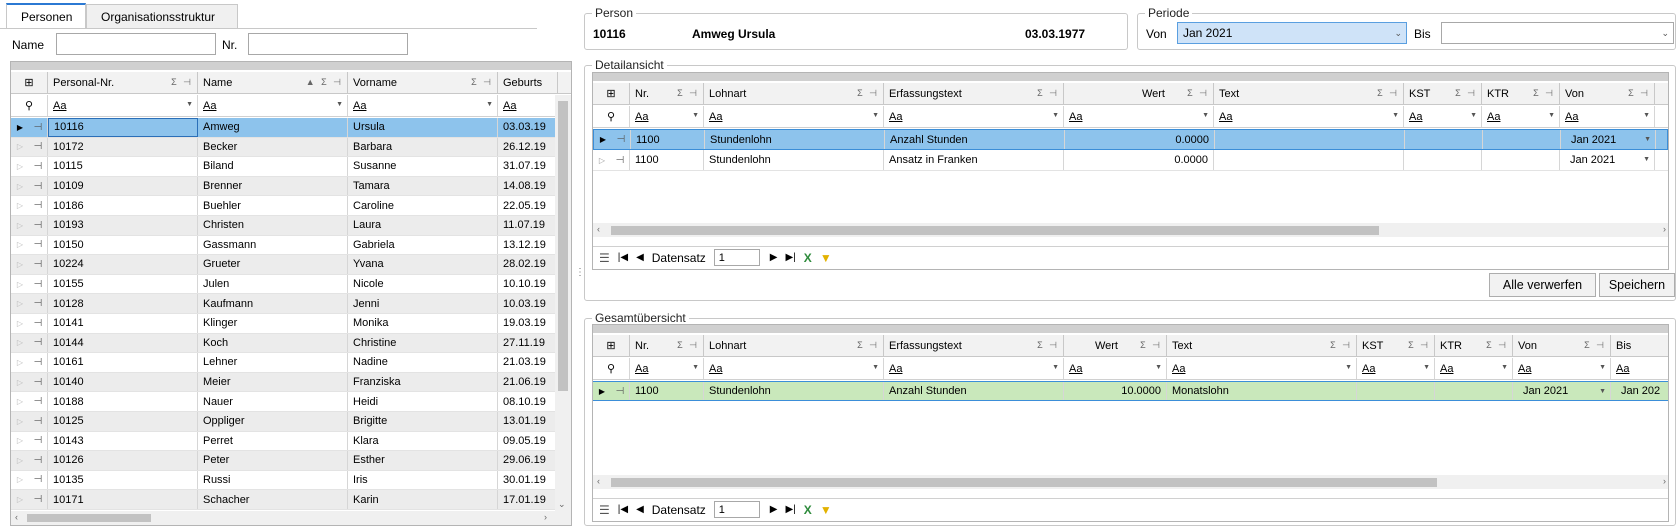  Describe the element at coordinates (528, 362) in the screenshot. I see `cell-geburtsdatum: 21.03.19` at that location.